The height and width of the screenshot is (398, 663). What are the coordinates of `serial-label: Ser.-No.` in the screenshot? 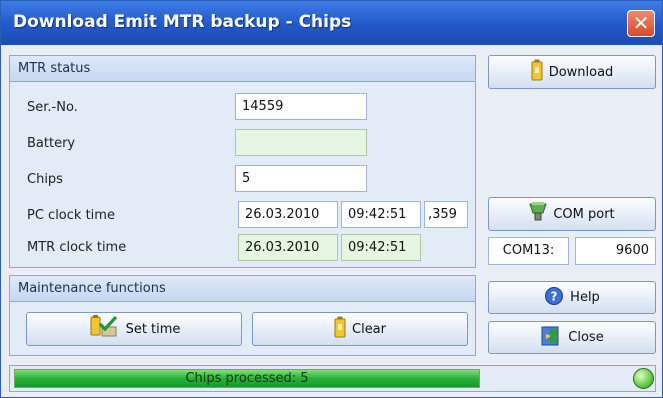 It's located at (52, 107).